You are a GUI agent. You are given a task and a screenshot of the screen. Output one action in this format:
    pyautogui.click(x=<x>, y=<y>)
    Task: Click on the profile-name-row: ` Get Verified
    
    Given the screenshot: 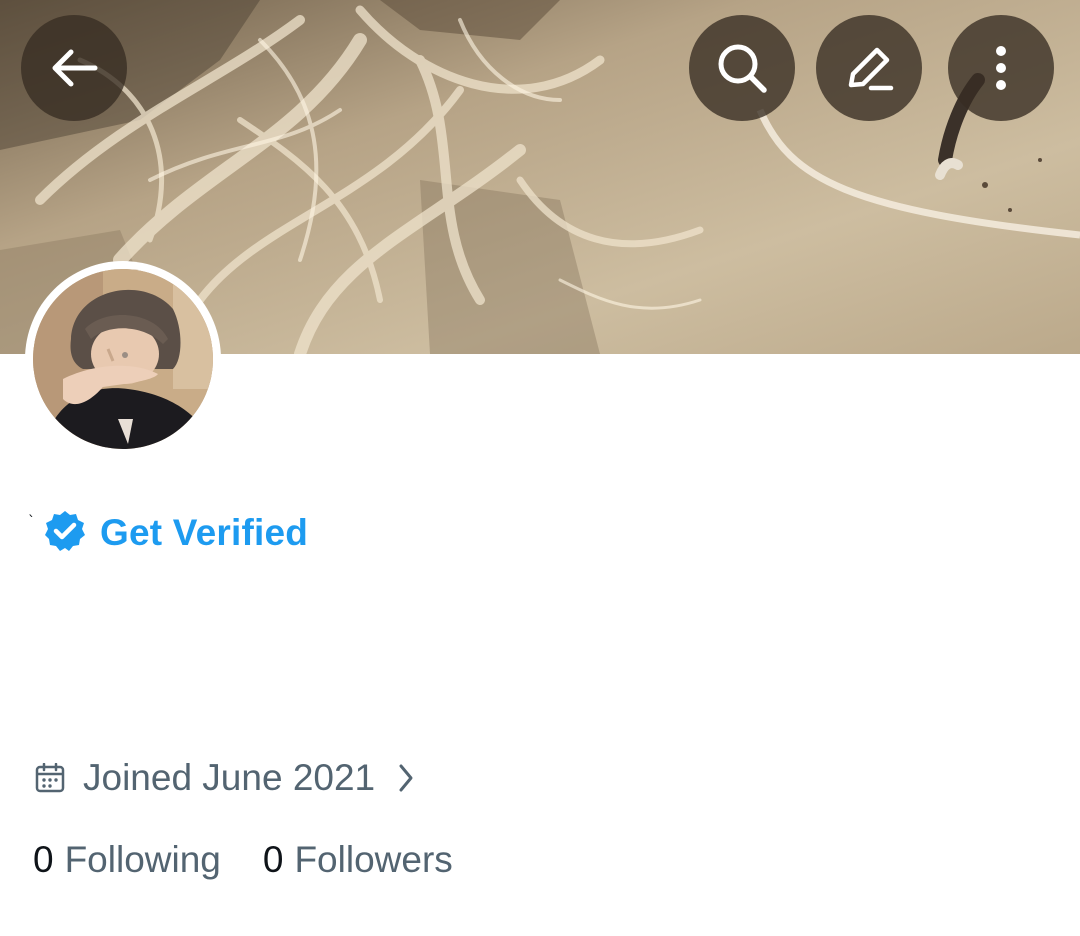 What is the action you would take?
    pyautogui.click(x=168, y=533)
    